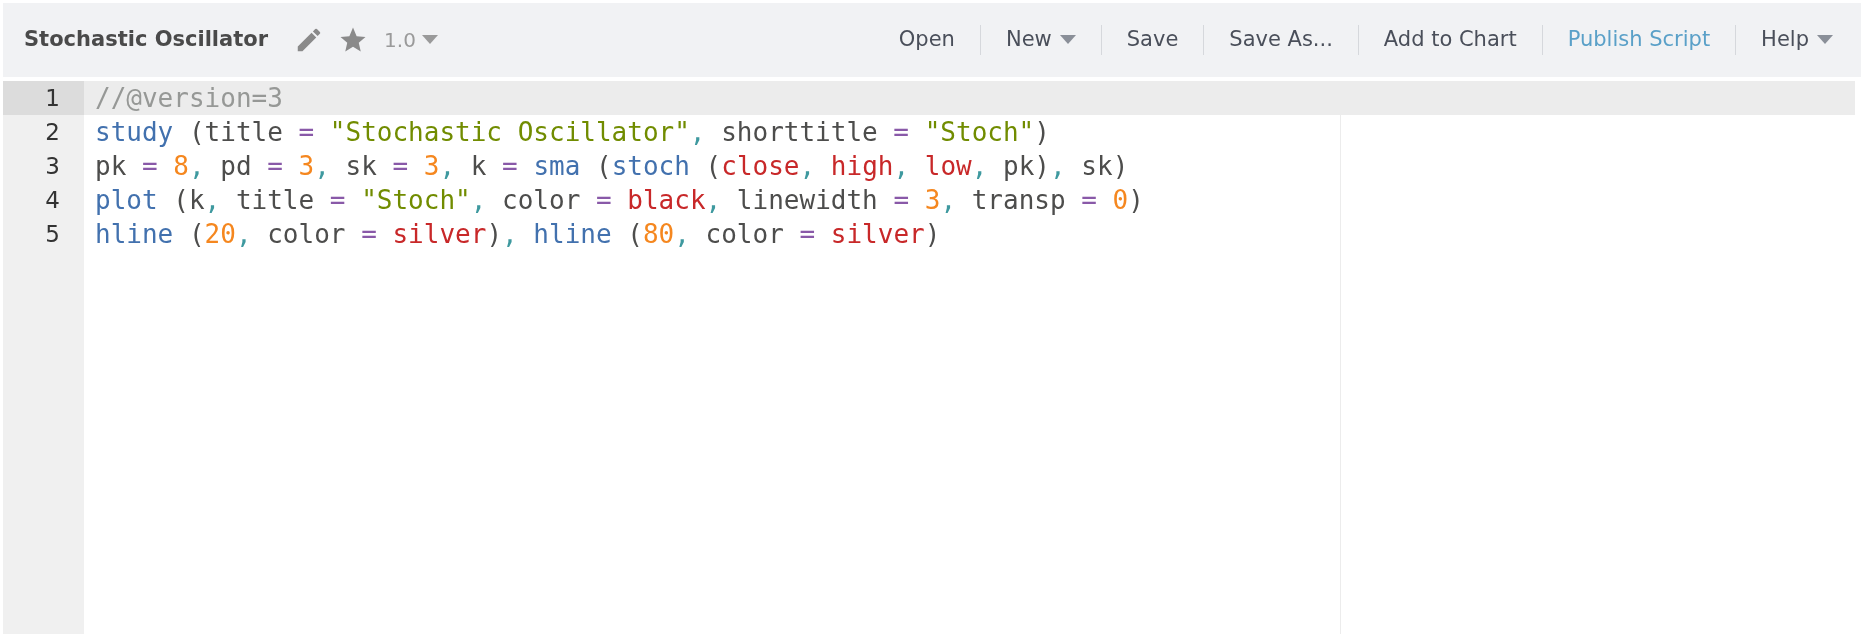 The image size is (1864, 634). I want to click on code-line: hline (20, color = silver), hline (80, color = silver), so click(518, 234).